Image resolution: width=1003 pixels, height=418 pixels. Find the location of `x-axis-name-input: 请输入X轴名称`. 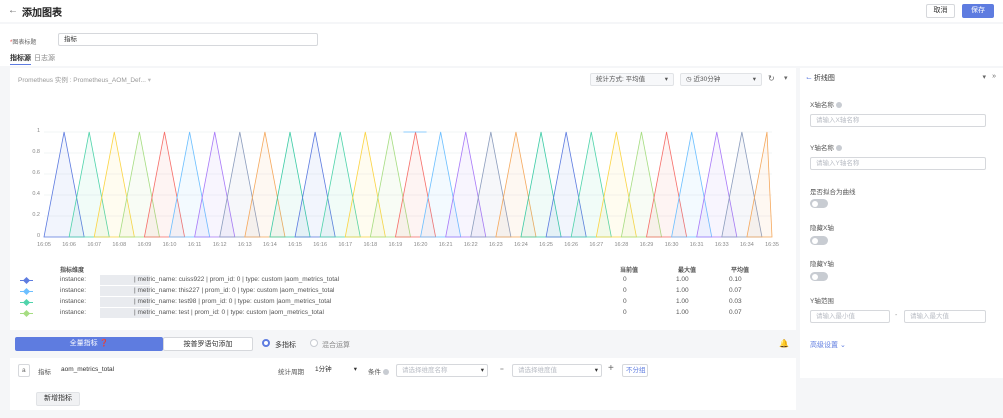

x-axis-name-input: 请输入X轴名称 is located at coordinates (898, 120).